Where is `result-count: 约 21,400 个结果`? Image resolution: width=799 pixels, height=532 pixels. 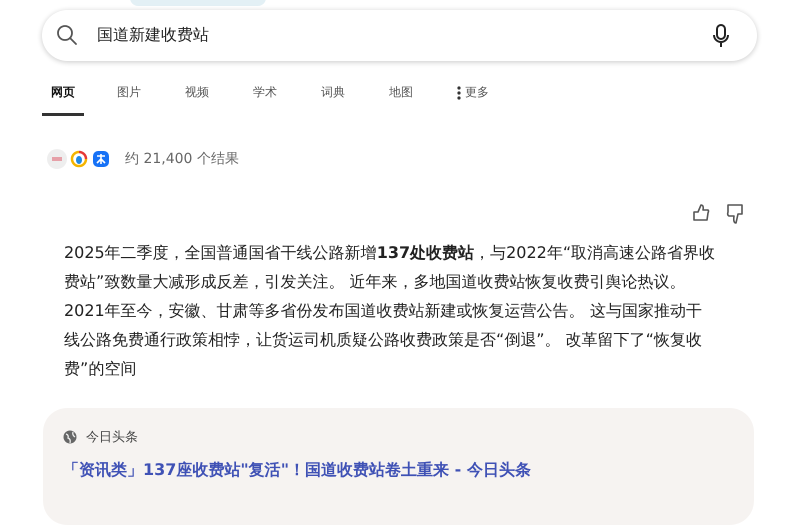 result-count: 约 21,400 个结果 is located at coordinates (182, 159).